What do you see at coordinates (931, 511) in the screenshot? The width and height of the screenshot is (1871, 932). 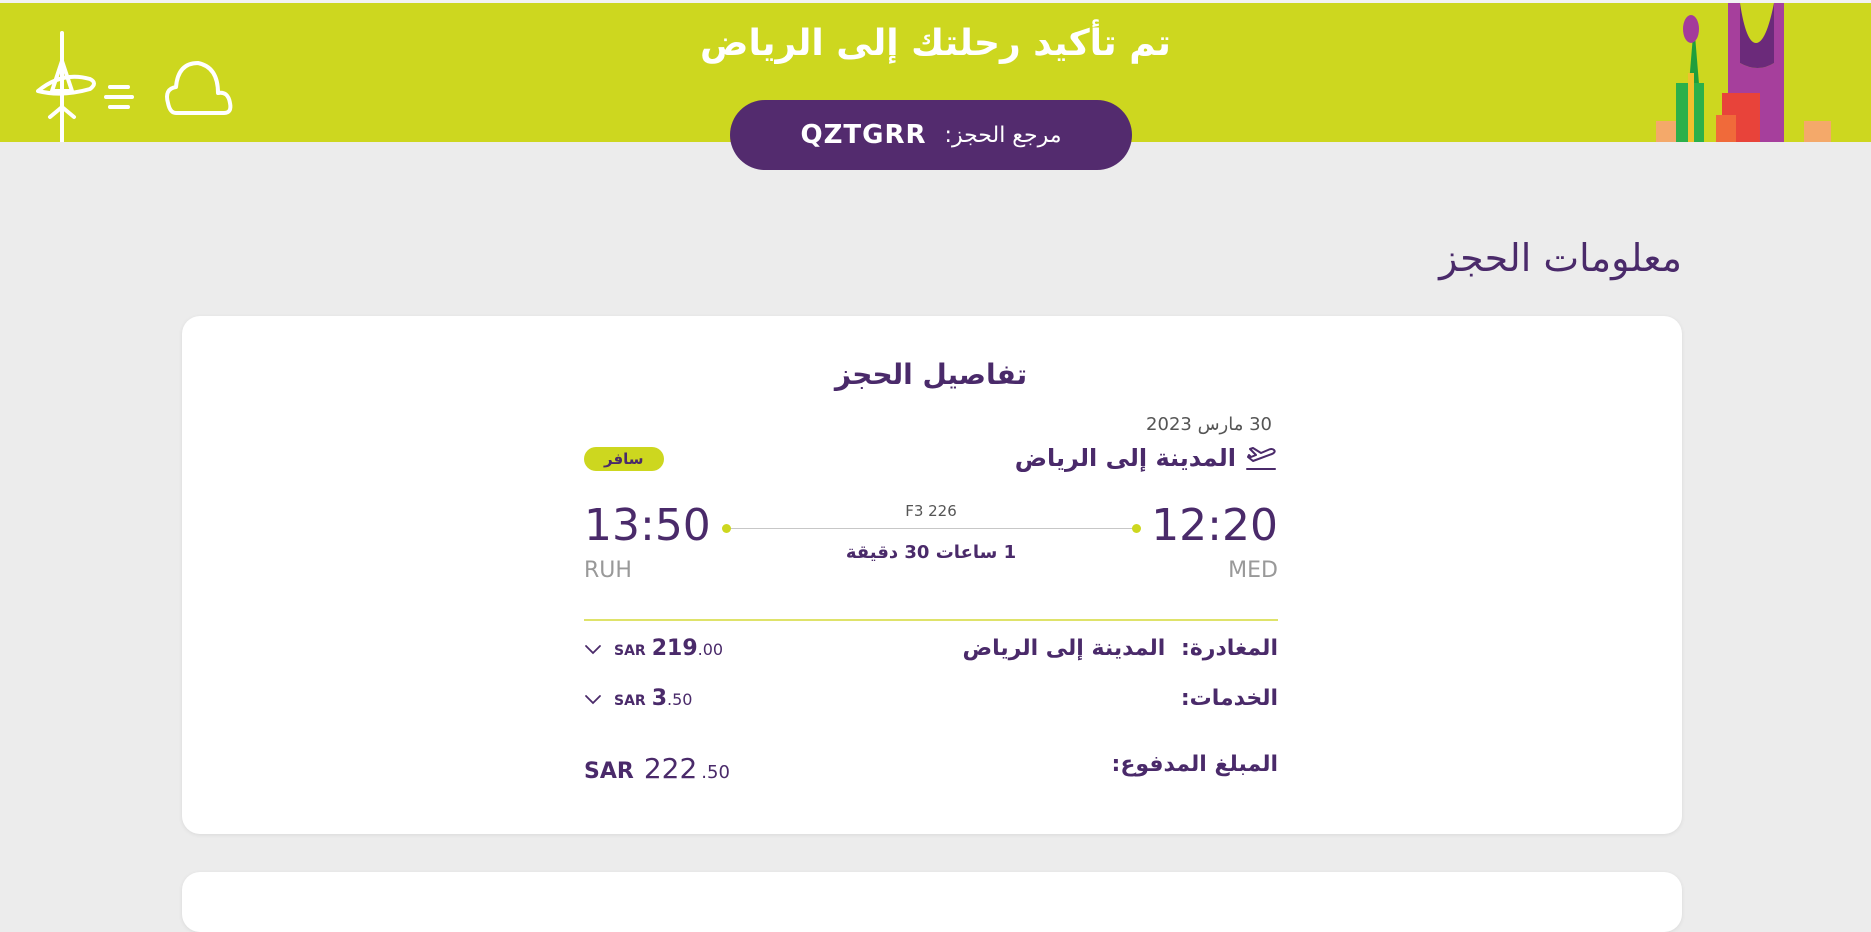 I see `flight-number: F3 226` at bounding box center [931, 511].